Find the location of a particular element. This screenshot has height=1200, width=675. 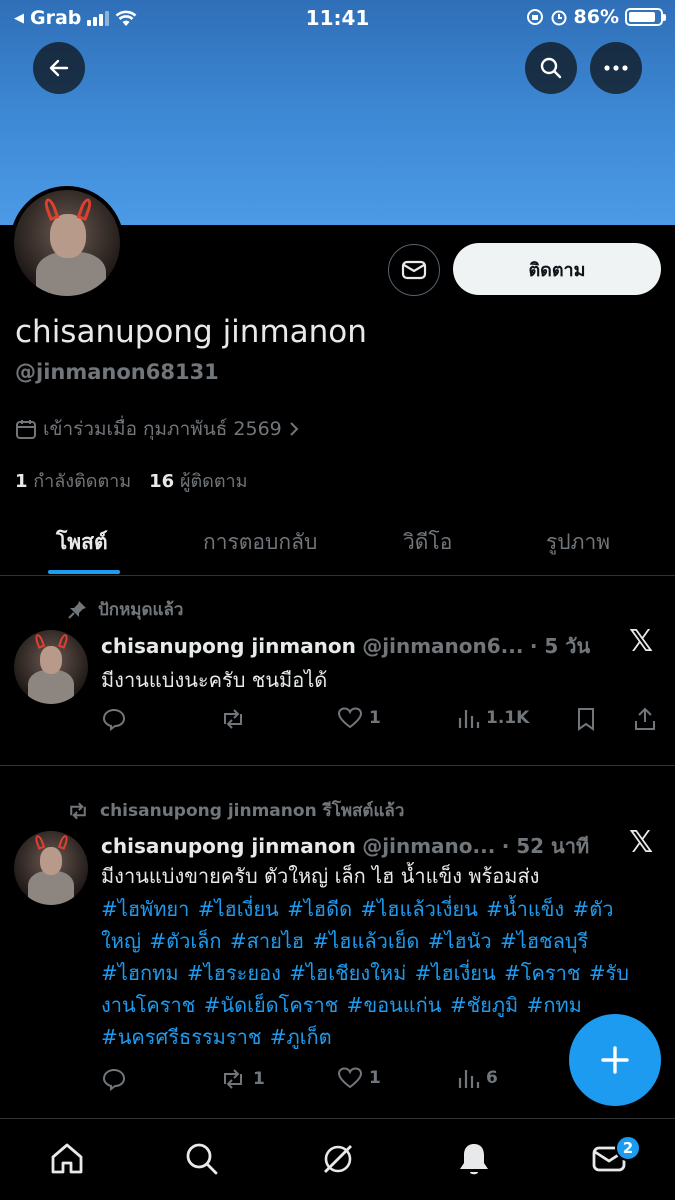

bottom-nav is located at coordinates (337, 1159).